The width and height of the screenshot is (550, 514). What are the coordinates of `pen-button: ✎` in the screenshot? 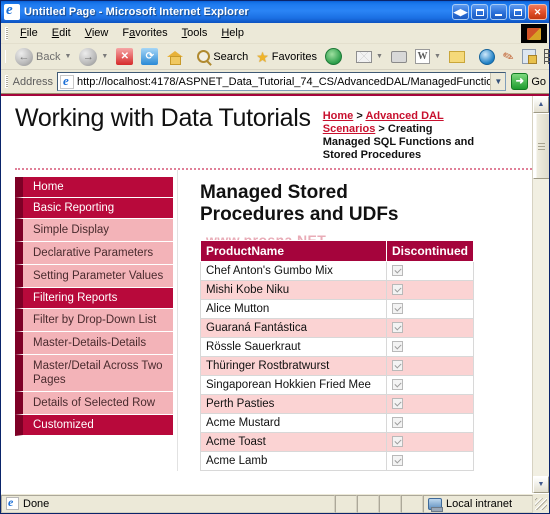 It's located at (508, 57).